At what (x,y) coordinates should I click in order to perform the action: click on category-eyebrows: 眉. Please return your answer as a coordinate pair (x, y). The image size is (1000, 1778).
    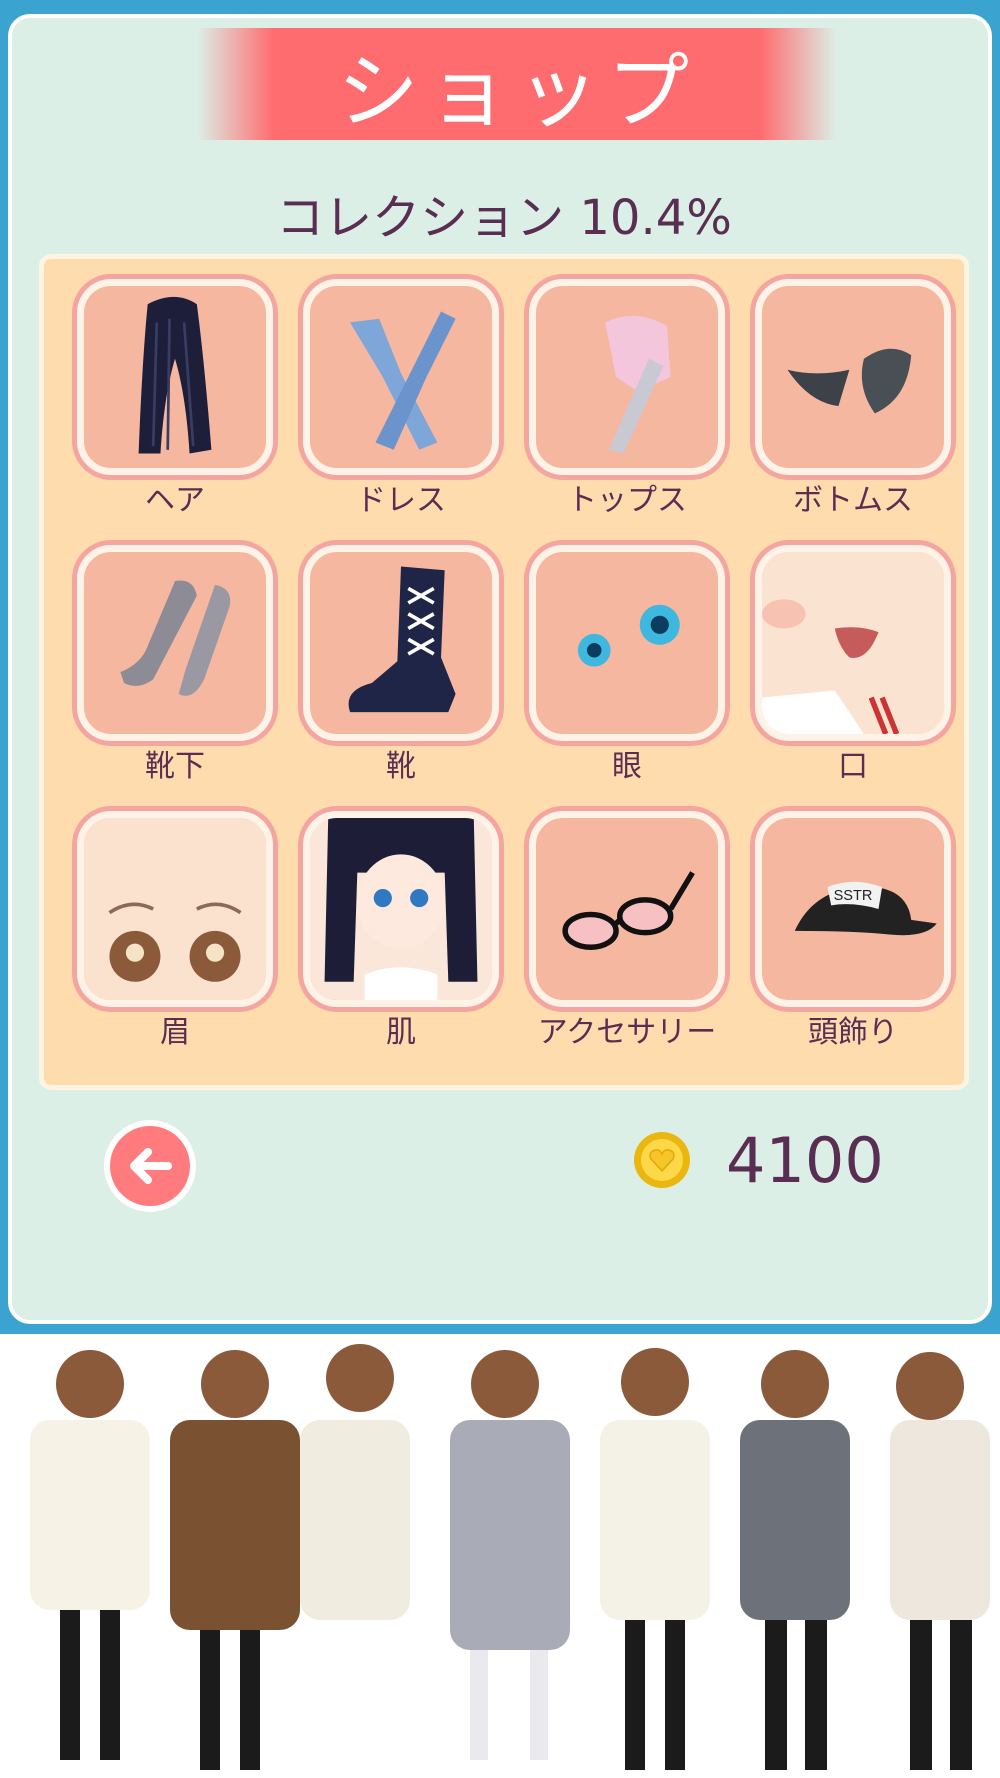
    Looking at the image, I should click on (175, 930).